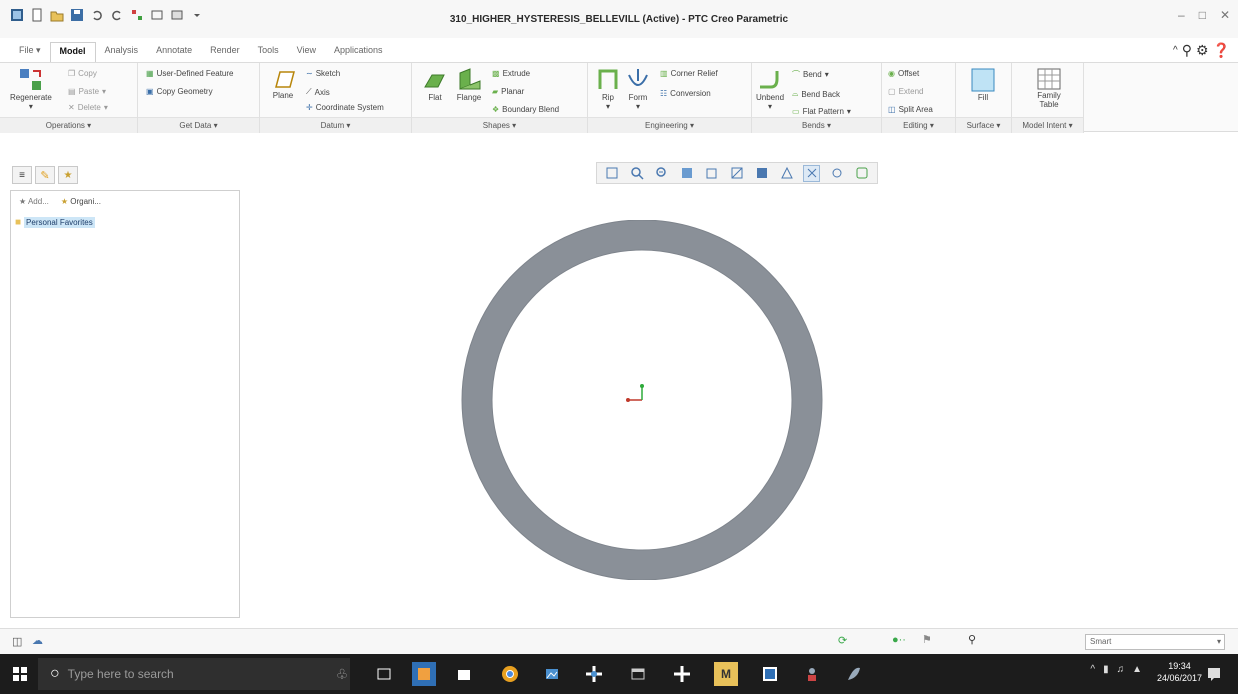 The height and width of the screenshot is (694, 1238). Describe the element at coordinates (511, 73) in the screenshot. I see `extrude-button: ▩ Extrude` at that location.